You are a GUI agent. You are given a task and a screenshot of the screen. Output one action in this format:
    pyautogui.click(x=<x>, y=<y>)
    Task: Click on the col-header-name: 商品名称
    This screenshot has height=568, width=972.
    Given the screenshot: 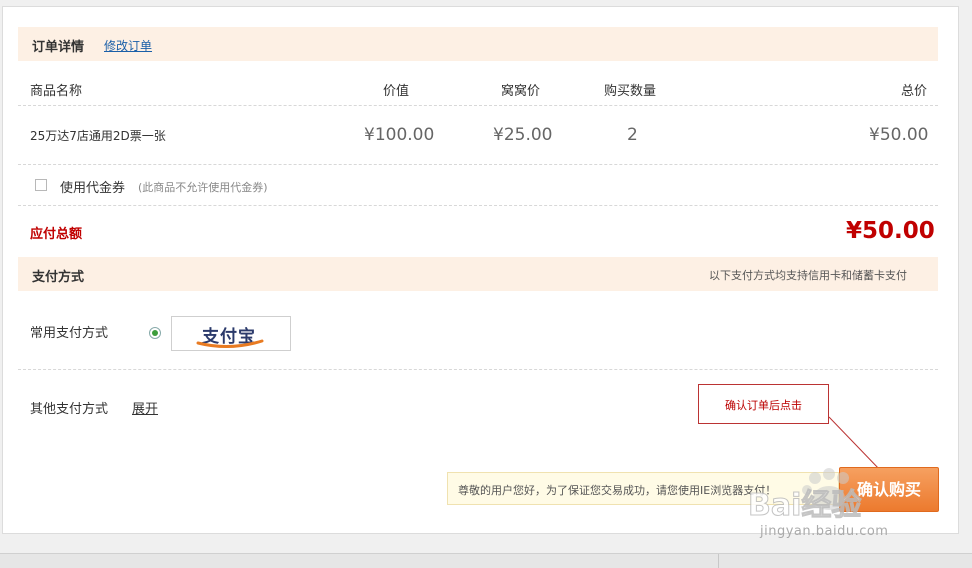 What is the action you would take?
    pyautogui.click(x=56, y=91)
    